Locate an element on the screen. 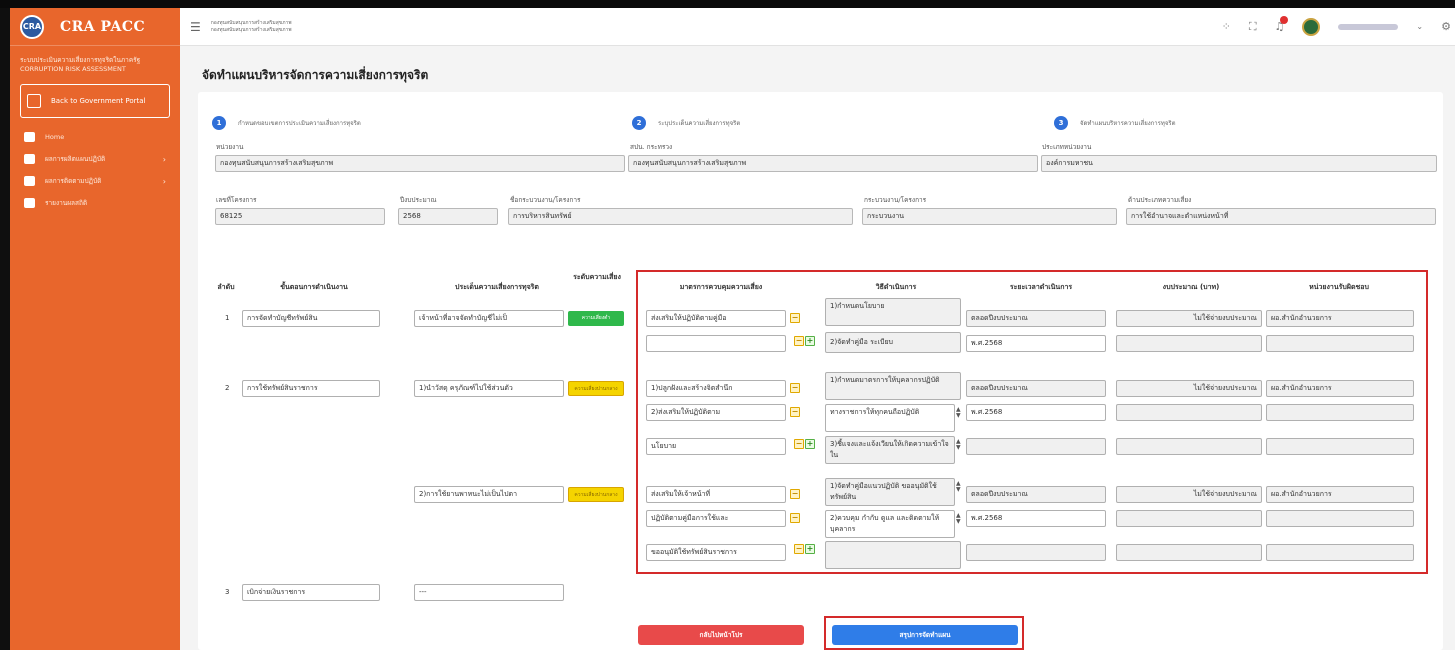 The height and width of the screenshot is (650, 1455). col-header-risk: ประเด็นความเสี่ยงการทุจริต is located at coordinates (497, 287).